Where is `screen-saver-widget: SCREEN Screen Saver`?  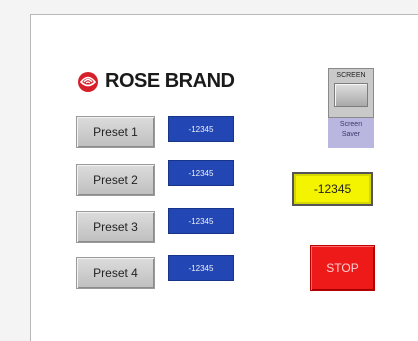 screen-saver-widget: SCREEN Screen Saver is located at coordinates (351, 108).